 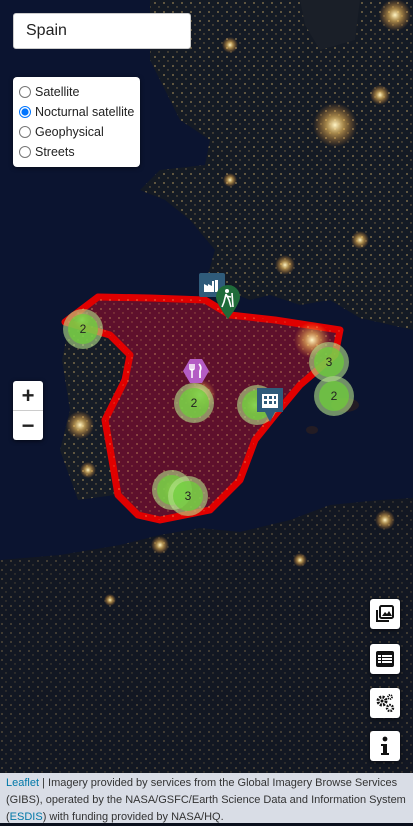 I want to click on layer-option-satellite: Satellite, so click(x=76, y=92).